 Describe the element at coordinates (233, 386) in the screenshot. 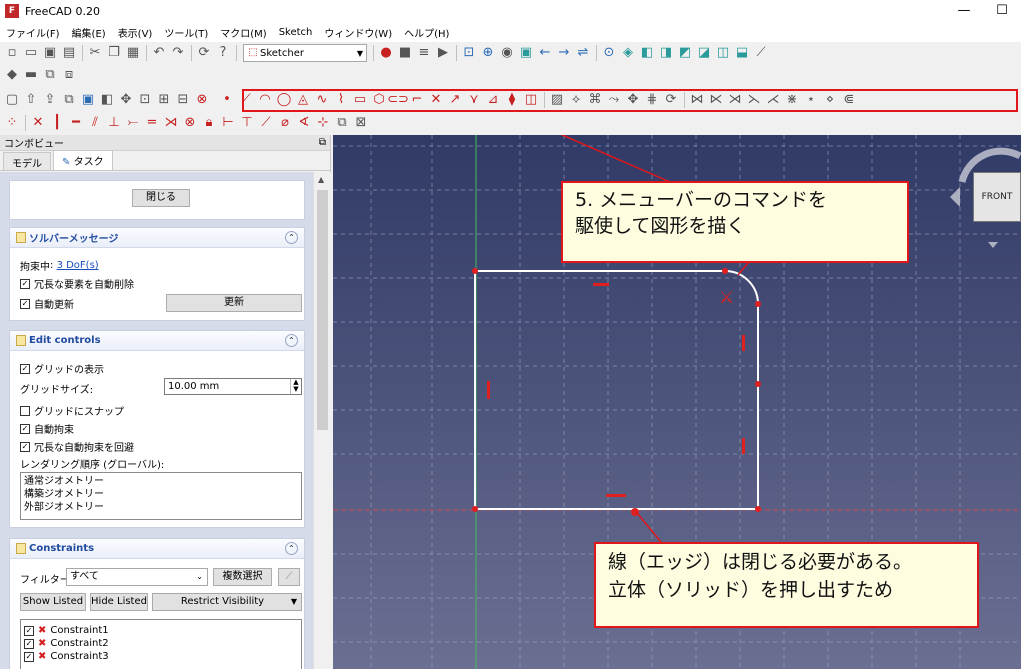

I see `grid-size-input: 10.00 mm ▲ ▼` at that location.